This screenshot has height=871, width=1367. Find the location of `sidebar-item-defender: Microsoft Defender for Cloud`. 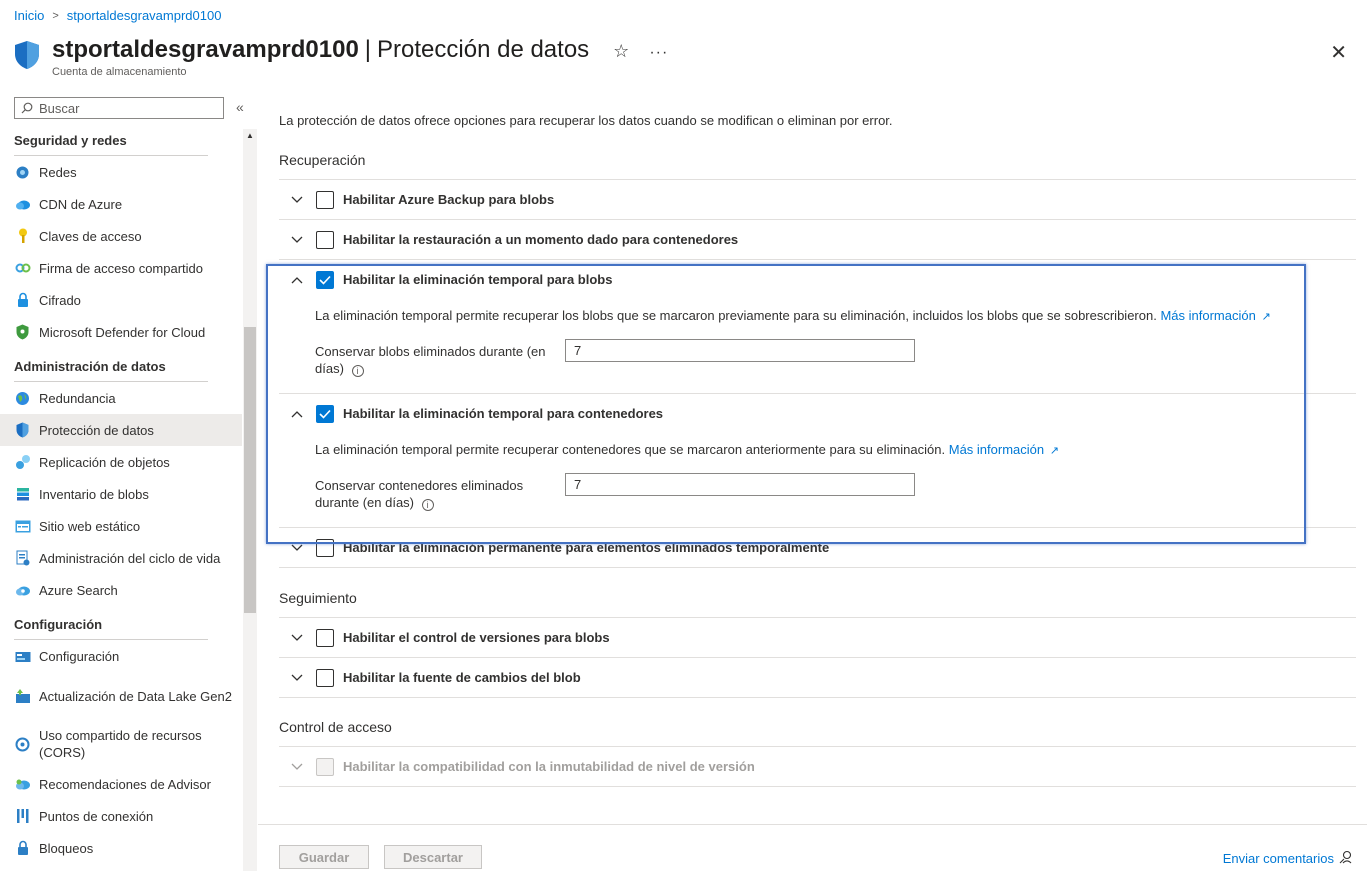

sidebar-item-defender: Microsoft Defender for Cloud is located at coordinates (121, 332).